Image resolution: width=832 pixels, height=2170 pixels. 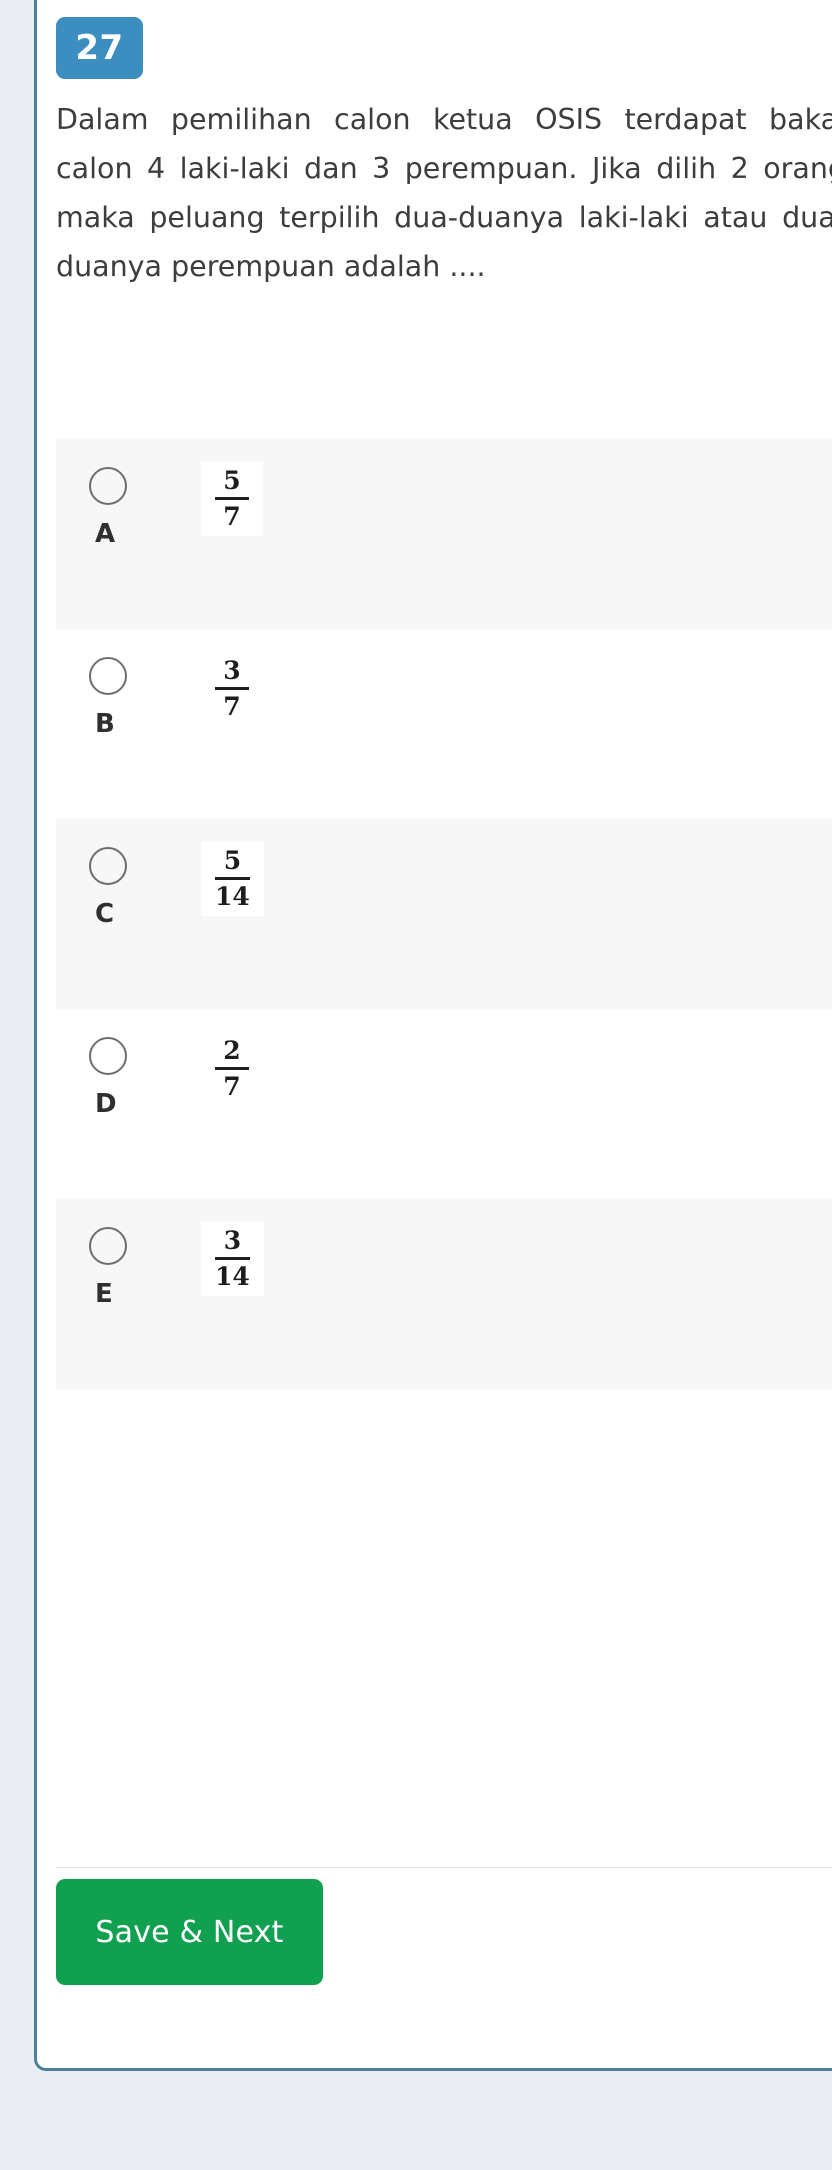 I want to click on option-letter: B, so click(x=105, y=724).